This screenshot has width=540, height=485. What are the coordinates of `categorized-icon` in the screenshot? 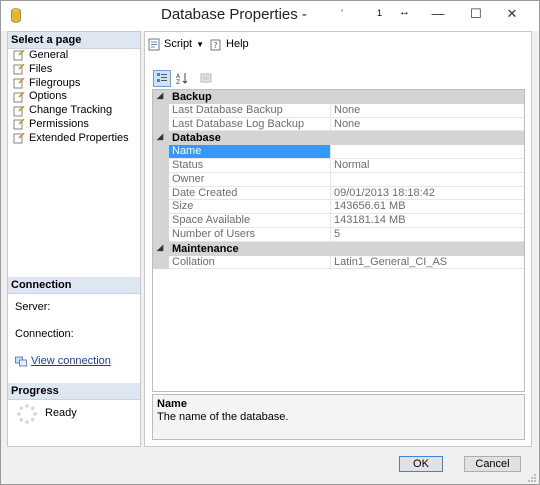 It's located at (162, 77).